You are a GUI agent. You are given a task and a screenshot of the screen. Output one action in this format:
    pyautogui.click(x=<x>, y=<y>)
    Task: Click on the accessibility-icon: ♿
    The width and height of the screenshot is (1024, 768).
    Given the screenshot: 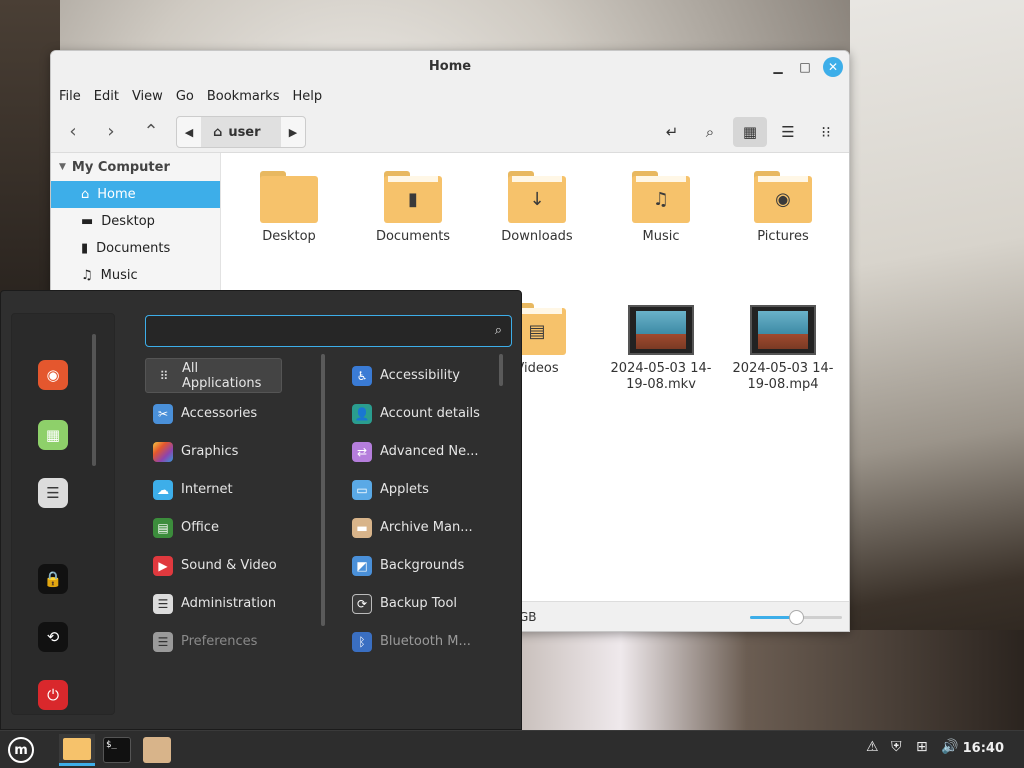 What is the action you would take?
    pyautogui.click(x=362, y=375)
    